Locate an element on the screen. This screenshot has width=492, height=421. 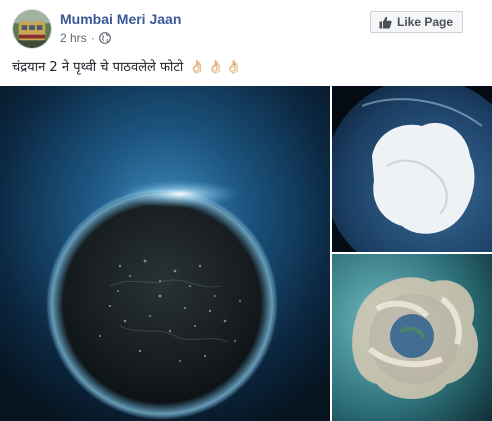
like-page-label: Like Page is located at coordinates (425, 22).